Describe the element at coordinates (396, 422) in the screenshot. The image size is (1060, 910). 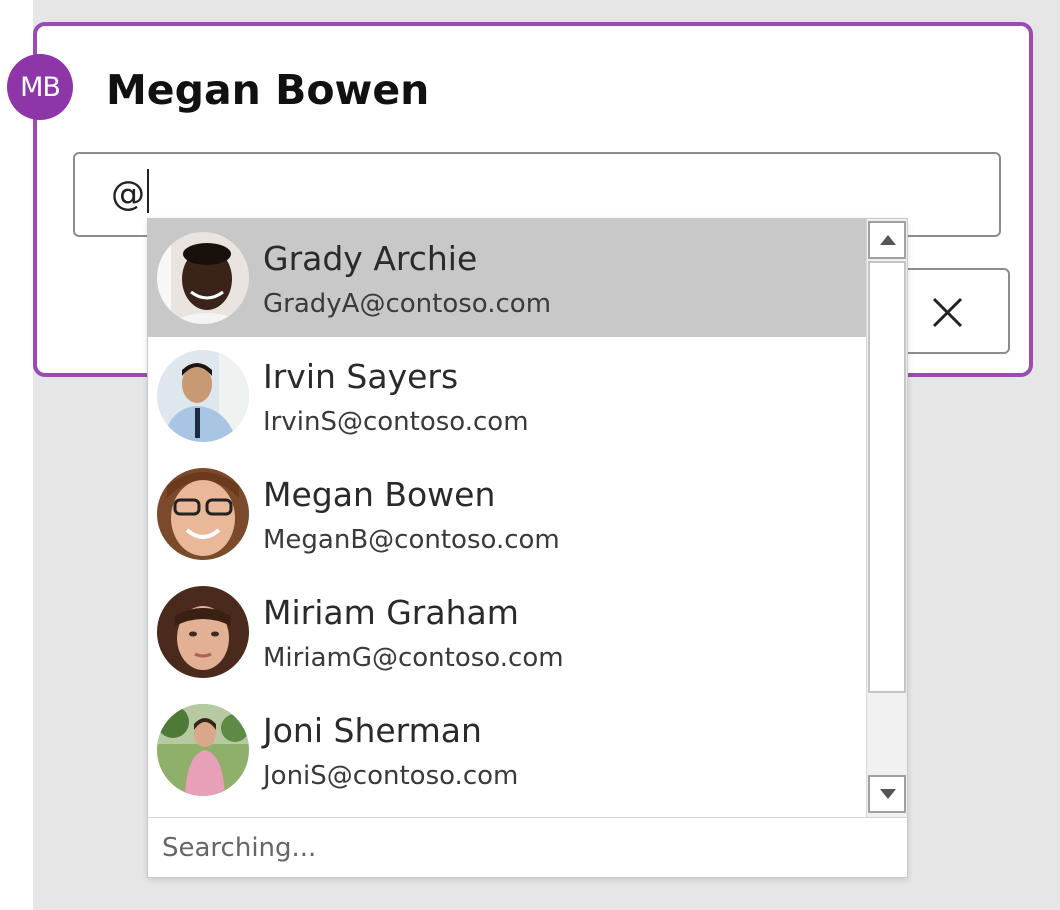
I see `person-email: IrvinS@contoso.com` at that location.